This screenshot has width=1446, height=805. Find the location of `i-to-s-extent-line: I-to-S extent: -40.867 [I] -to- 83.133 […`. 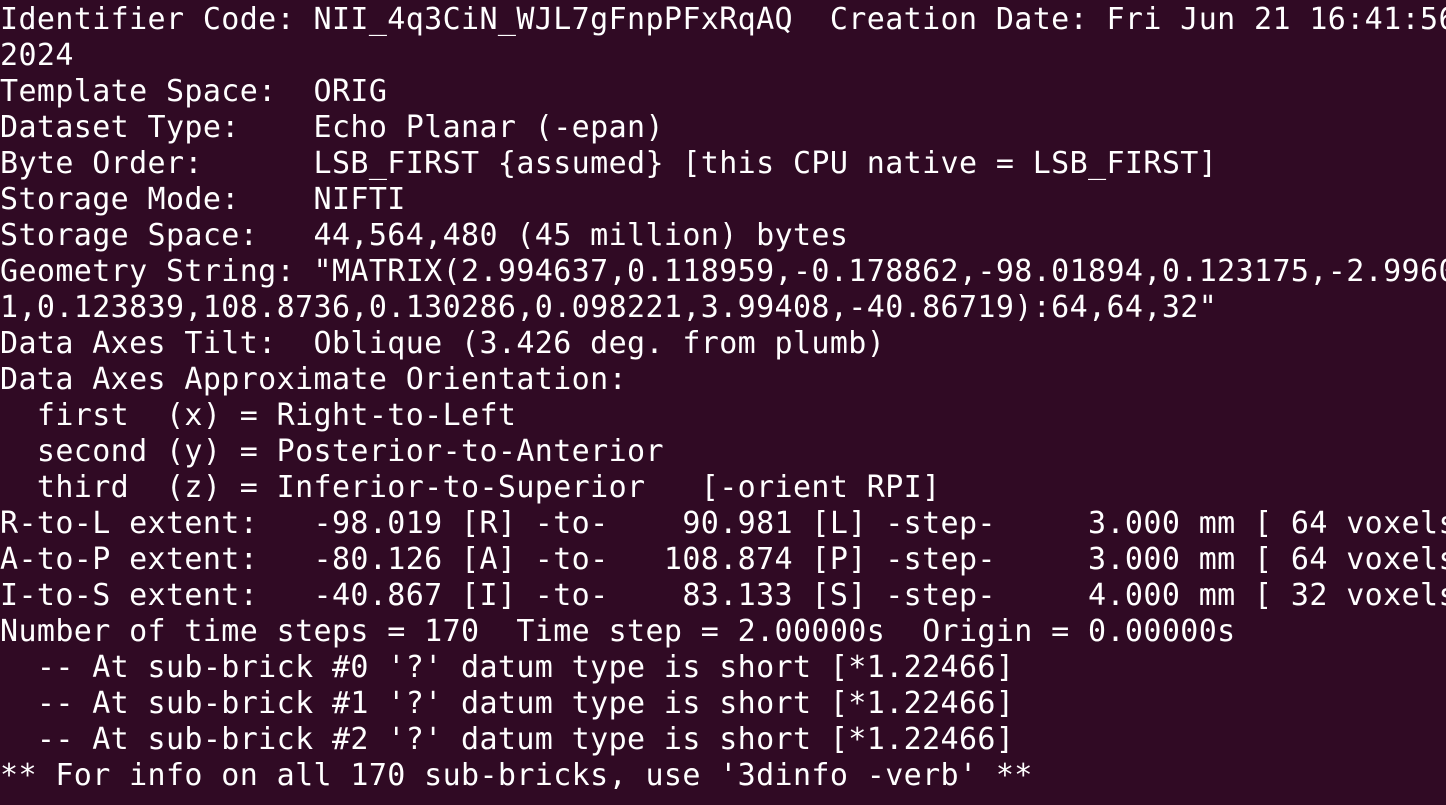

i-to-s-extent-line: I-to-S extent: -40.867 [I] -to- 83.133 [… is located at coordinates (723, 595).